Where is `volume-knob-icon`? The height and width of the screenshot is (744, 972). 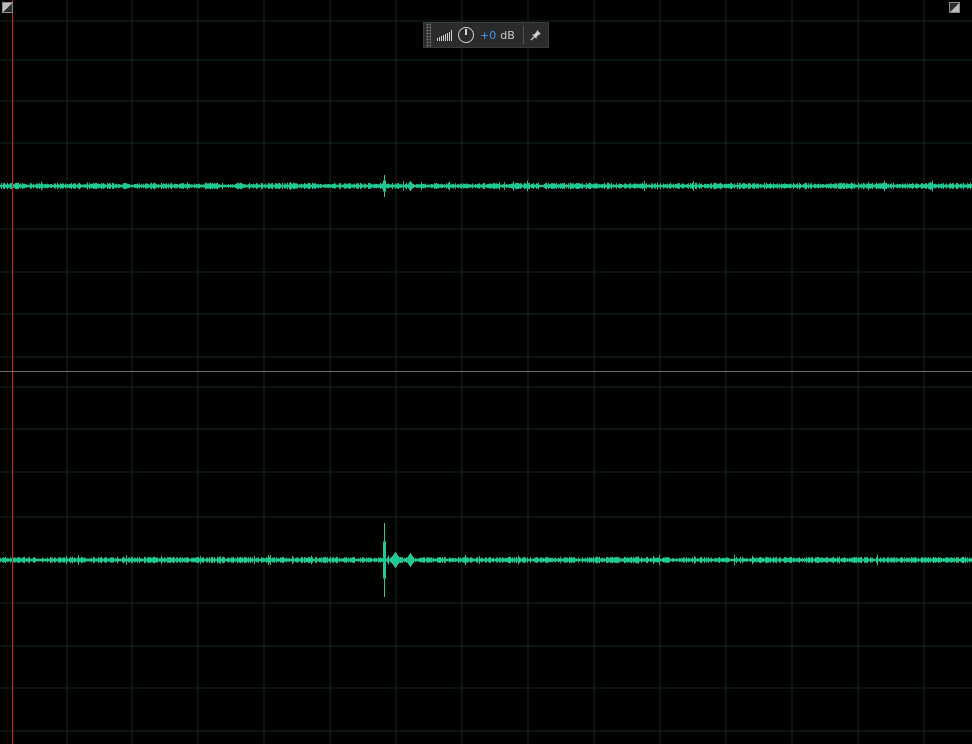
volume-knob-icon is located at coordinates (466, 35).